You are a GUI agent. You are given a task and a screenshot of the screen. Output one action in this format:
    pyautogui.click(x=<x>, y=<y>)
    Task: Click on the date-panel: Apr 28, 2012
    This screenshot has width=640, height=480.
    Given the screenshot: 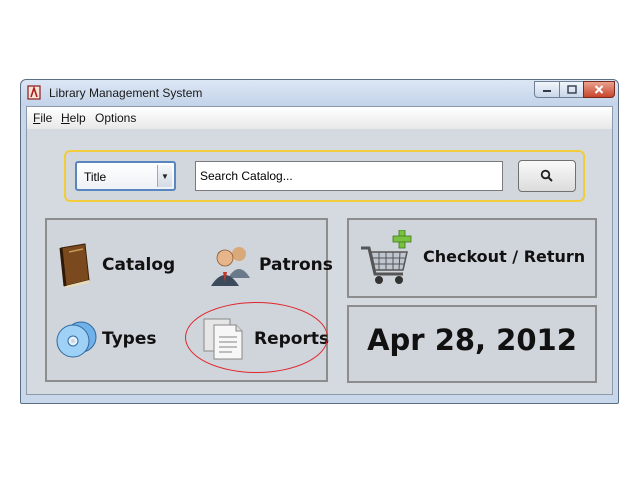 What is the action you would take?
    pyautogui.click(x=472, y=344)
    